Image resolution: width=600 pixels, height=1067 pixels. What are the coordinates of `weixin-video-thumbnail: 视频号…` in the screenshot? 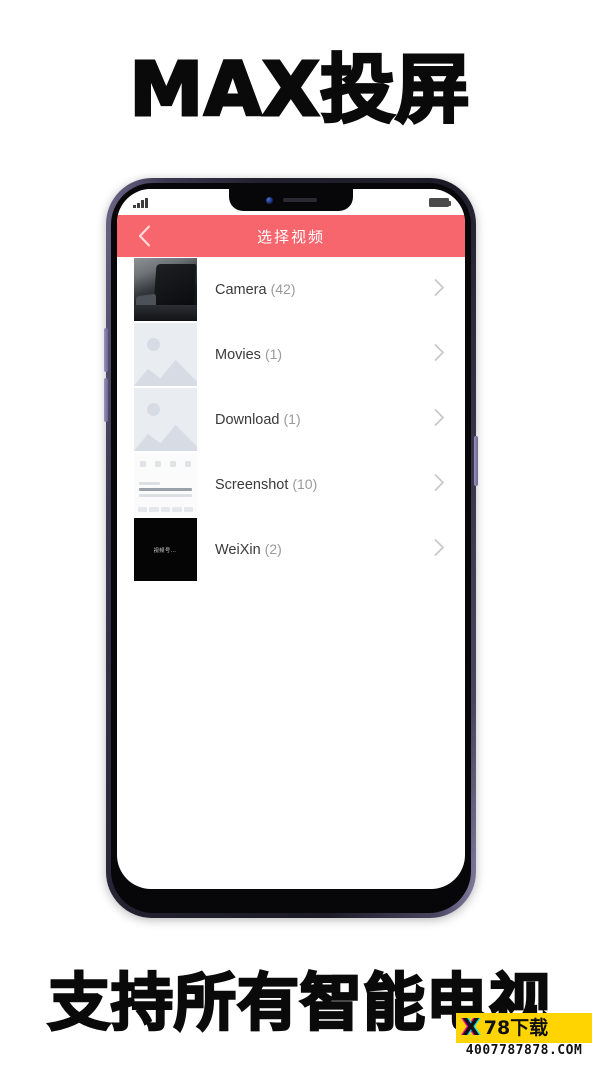 It's located at (165, 549).